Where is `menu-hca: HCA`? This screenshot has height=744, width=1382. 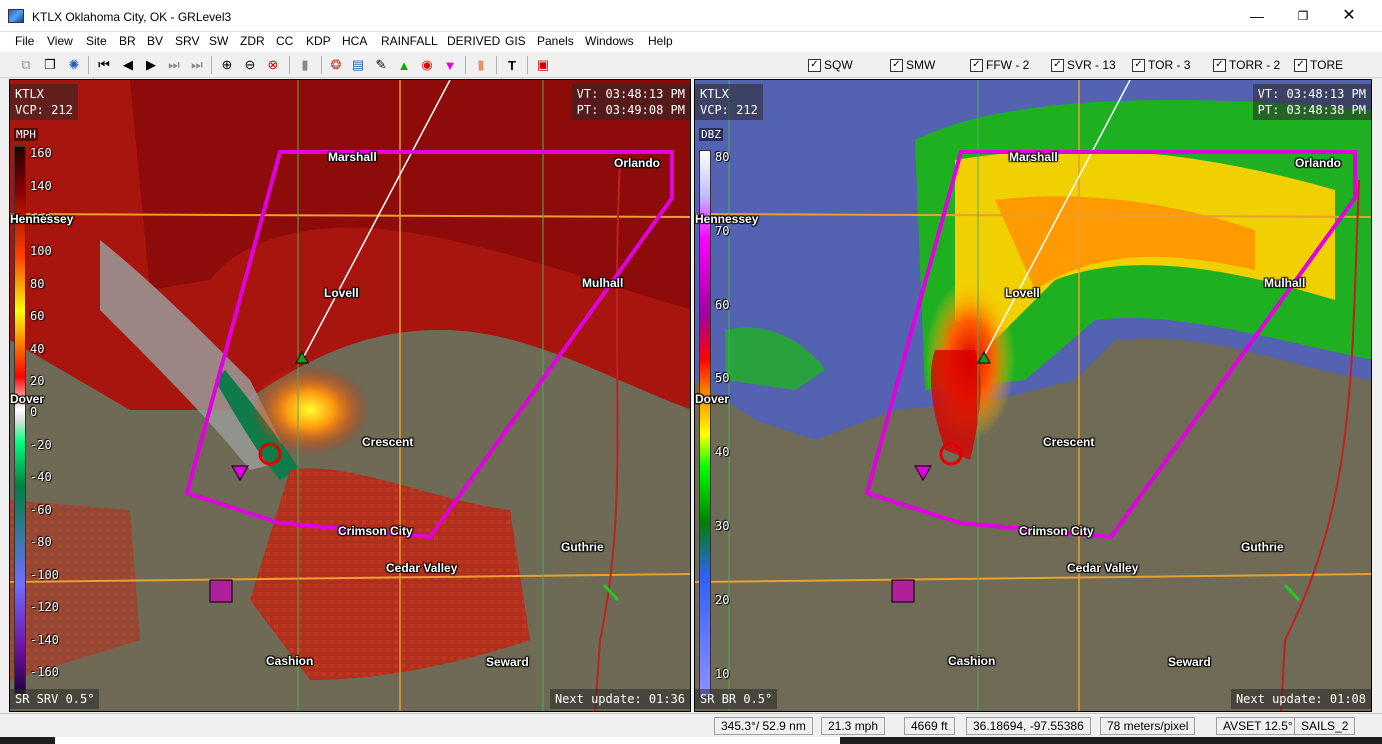
menu-hca: HCA is located at coordinates (354, 41).